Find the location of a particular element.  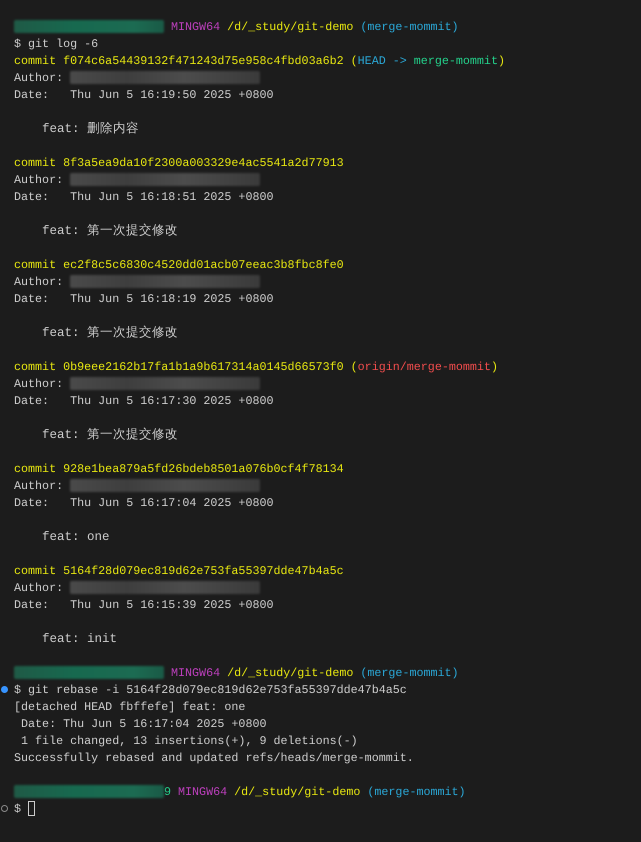

commit-hash: commit 5164f28d079ec819d62e753fa55397dde47b4a5c is located at coordinates (179, 571).